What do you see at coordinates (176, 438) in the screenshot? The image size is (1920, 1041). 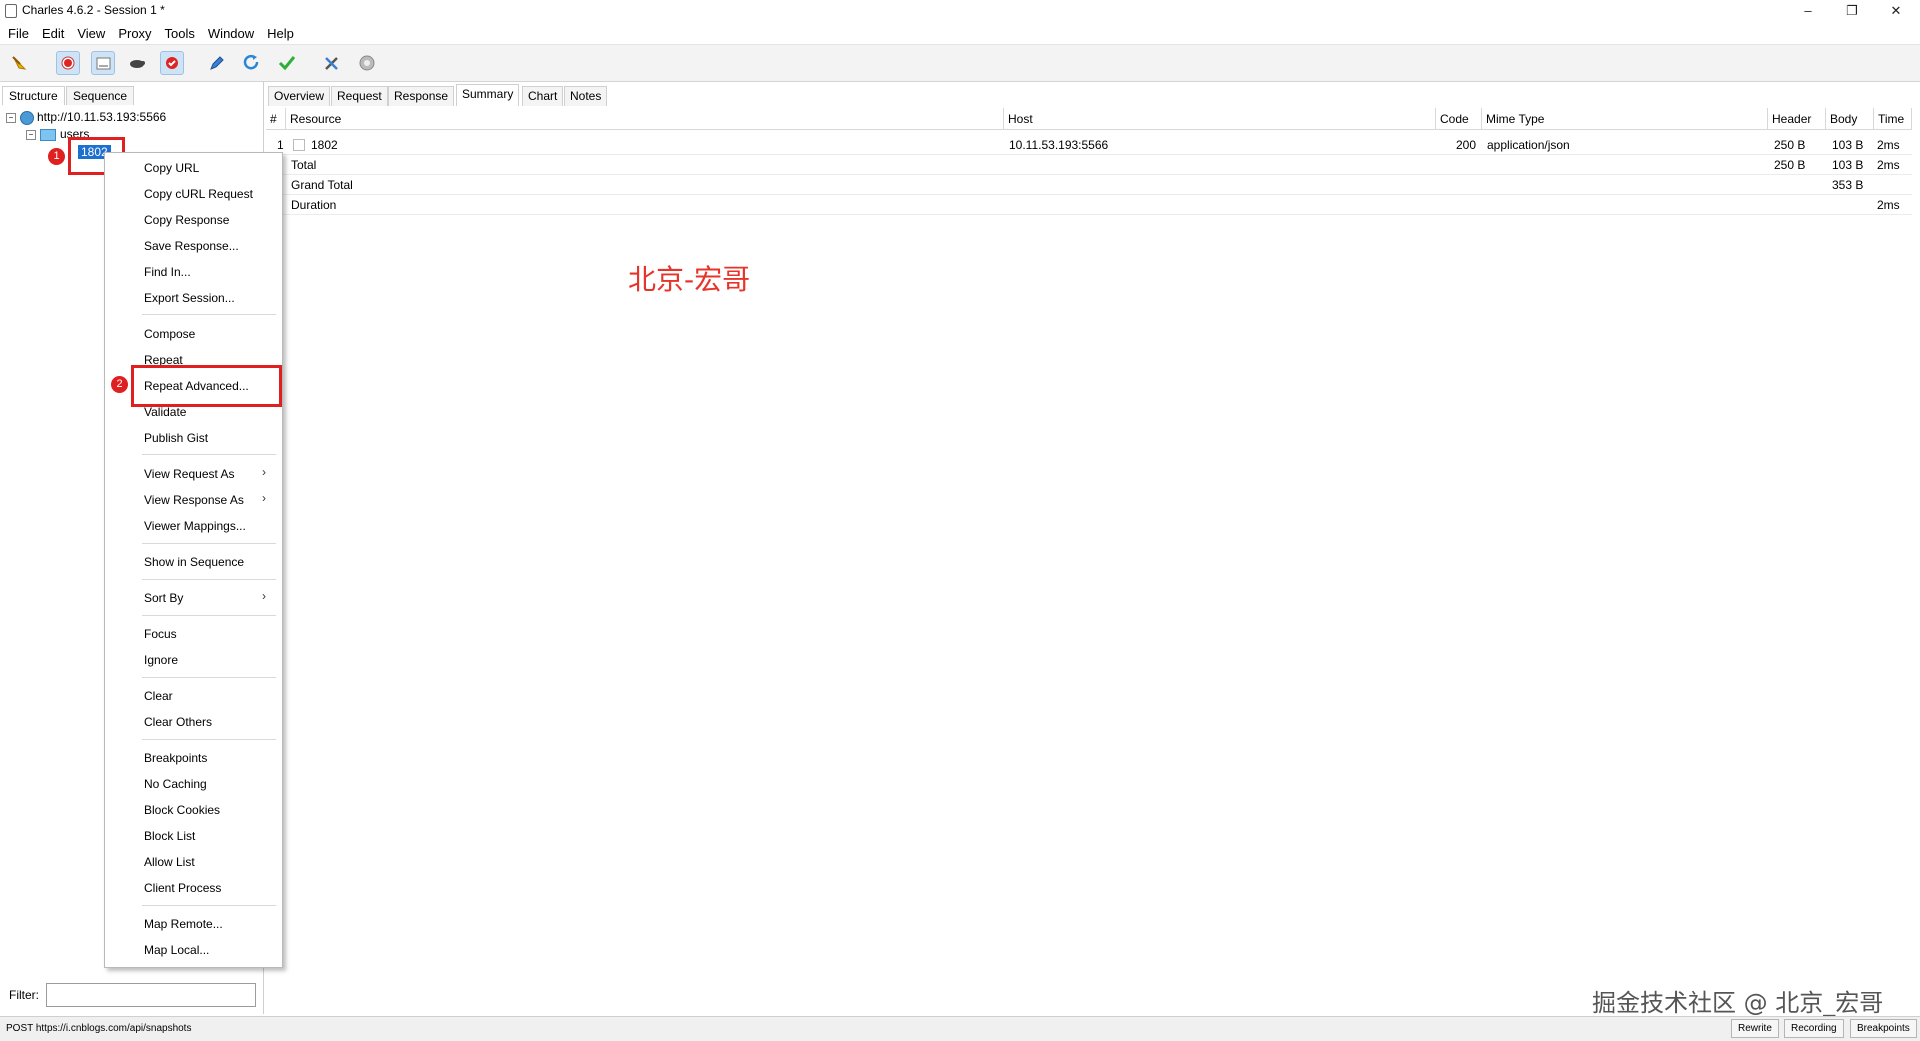 I see `menu-item-publish-gist: Publish Gist` at bounding box center [176, 438].